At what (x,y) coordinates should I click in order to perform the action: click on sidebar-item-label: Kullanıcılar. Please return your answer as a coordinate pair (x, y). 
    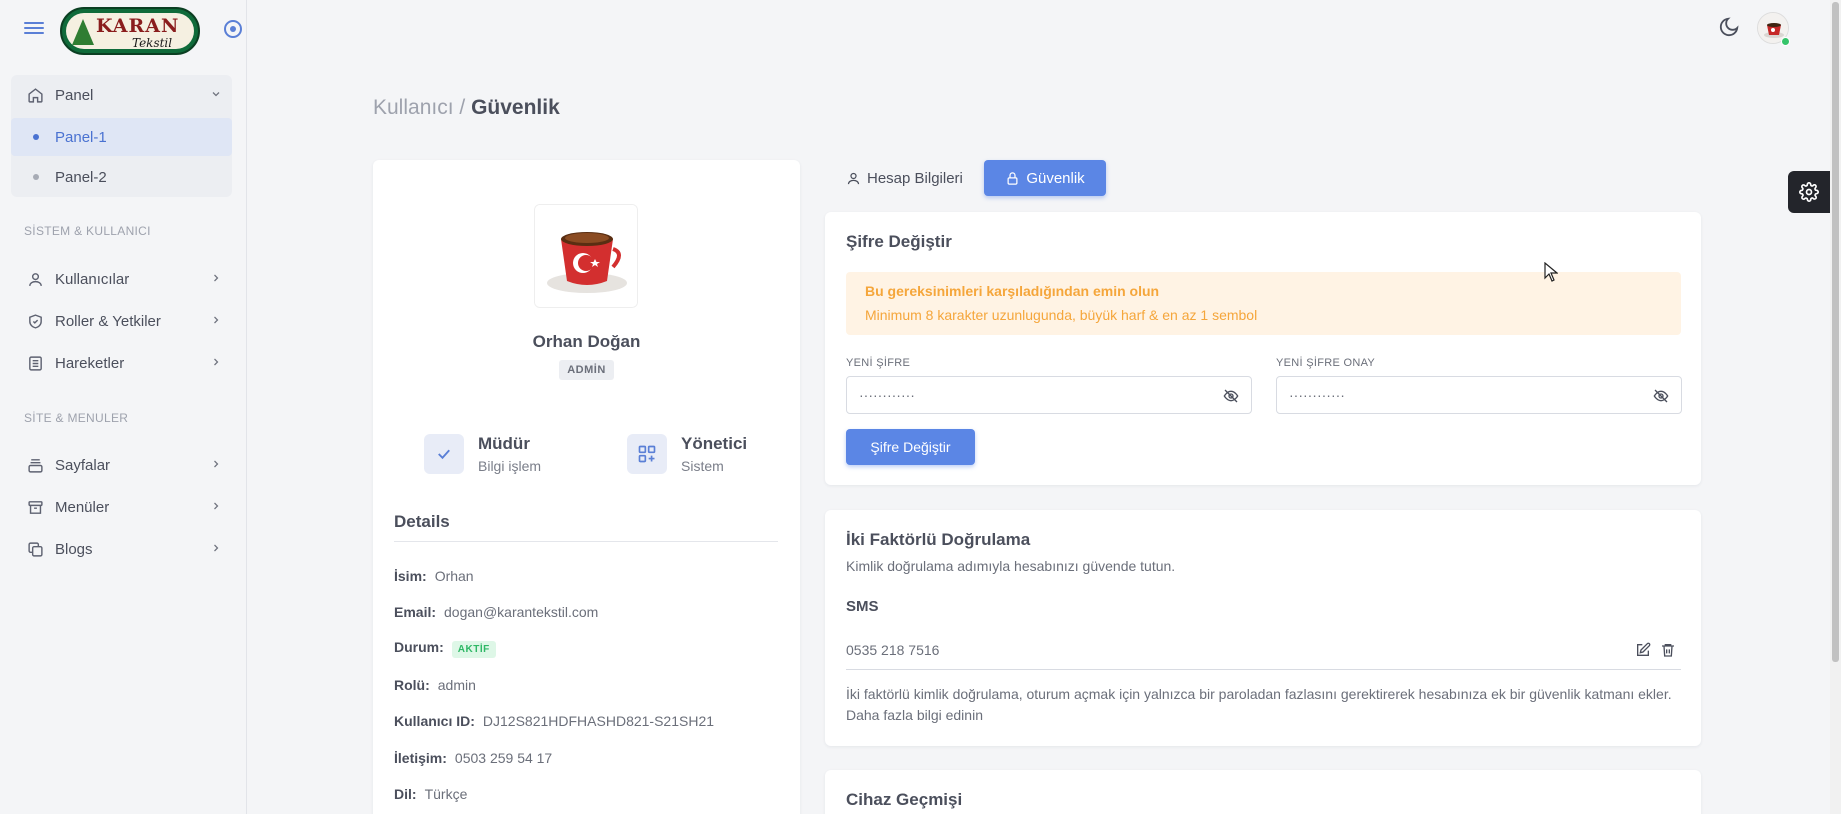
    Looking at the image, I should click on (92, 279).